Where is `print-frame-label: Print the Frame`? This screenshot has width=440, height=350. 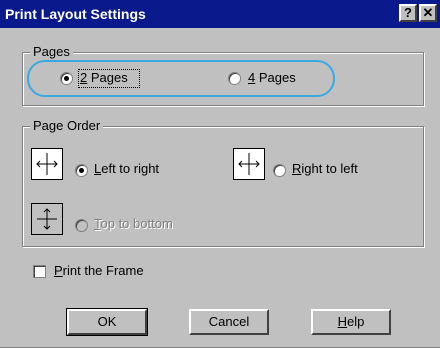 print-frame-label: Print the Frame is located at coordinates (99, 270).